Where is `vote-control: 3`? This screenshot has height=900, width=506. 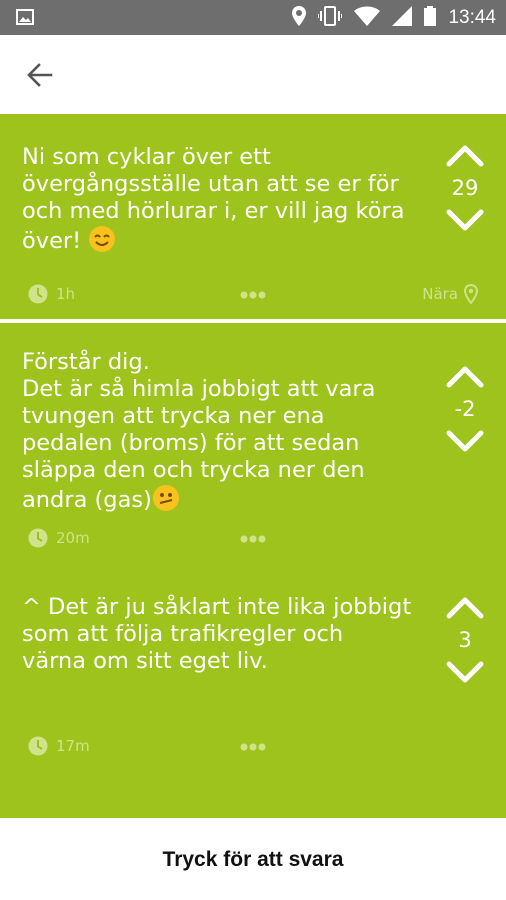 vote-control: 3 is located at coordinates (465, 640).